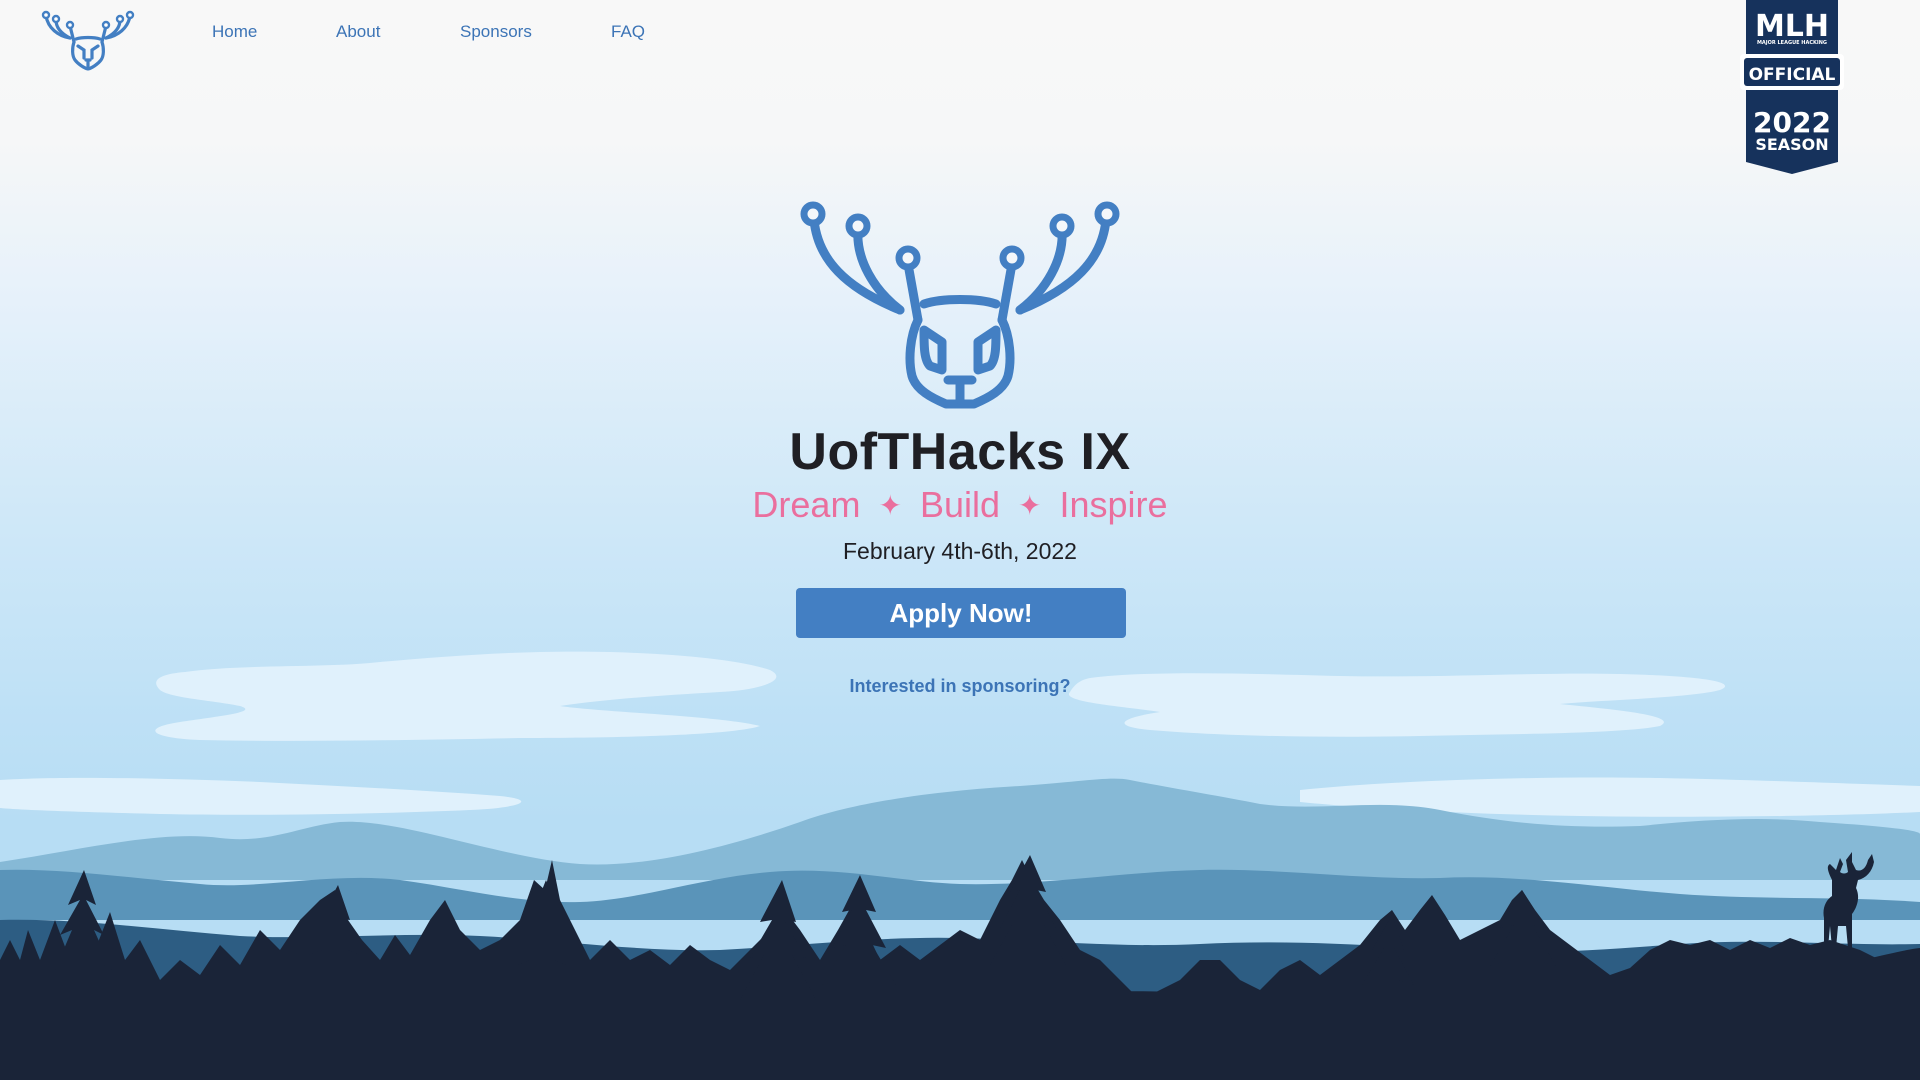 This screenshot has height=1080, width=1920. I want to click on tagline-word-inspire: Inspire, so click(1113, 504).